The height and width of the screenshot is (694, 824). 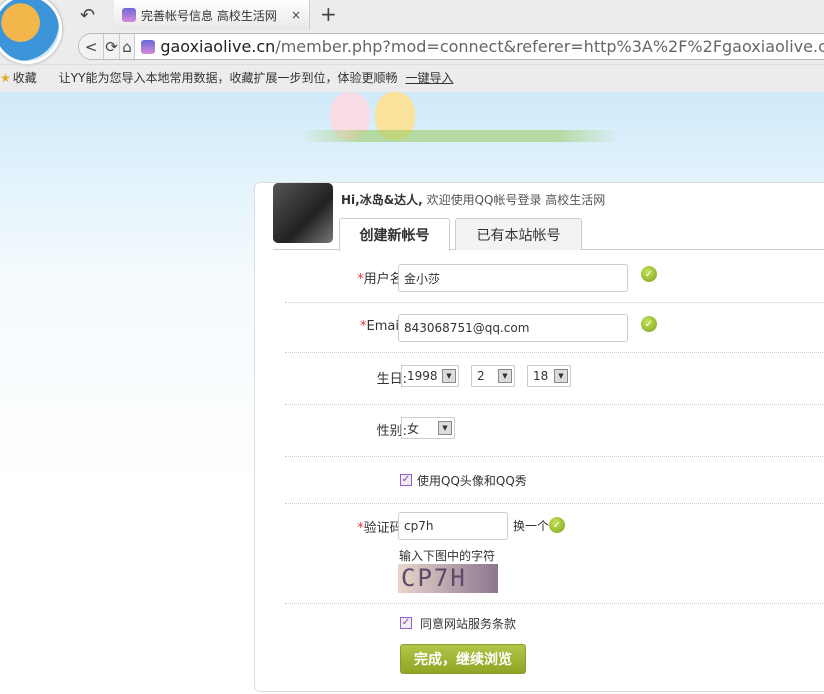 I want to click on url-host: gaoxiaolive.cn, so click(x=218, y=46).